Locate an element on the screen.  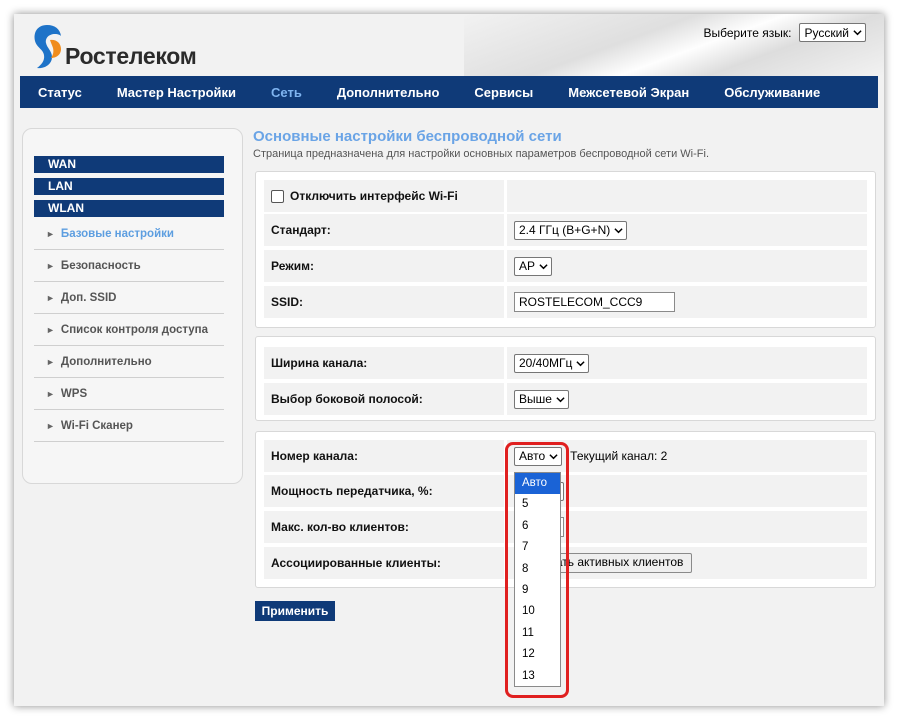
sidebar-item-label: Безопасность is located at coordinates (100, 265).